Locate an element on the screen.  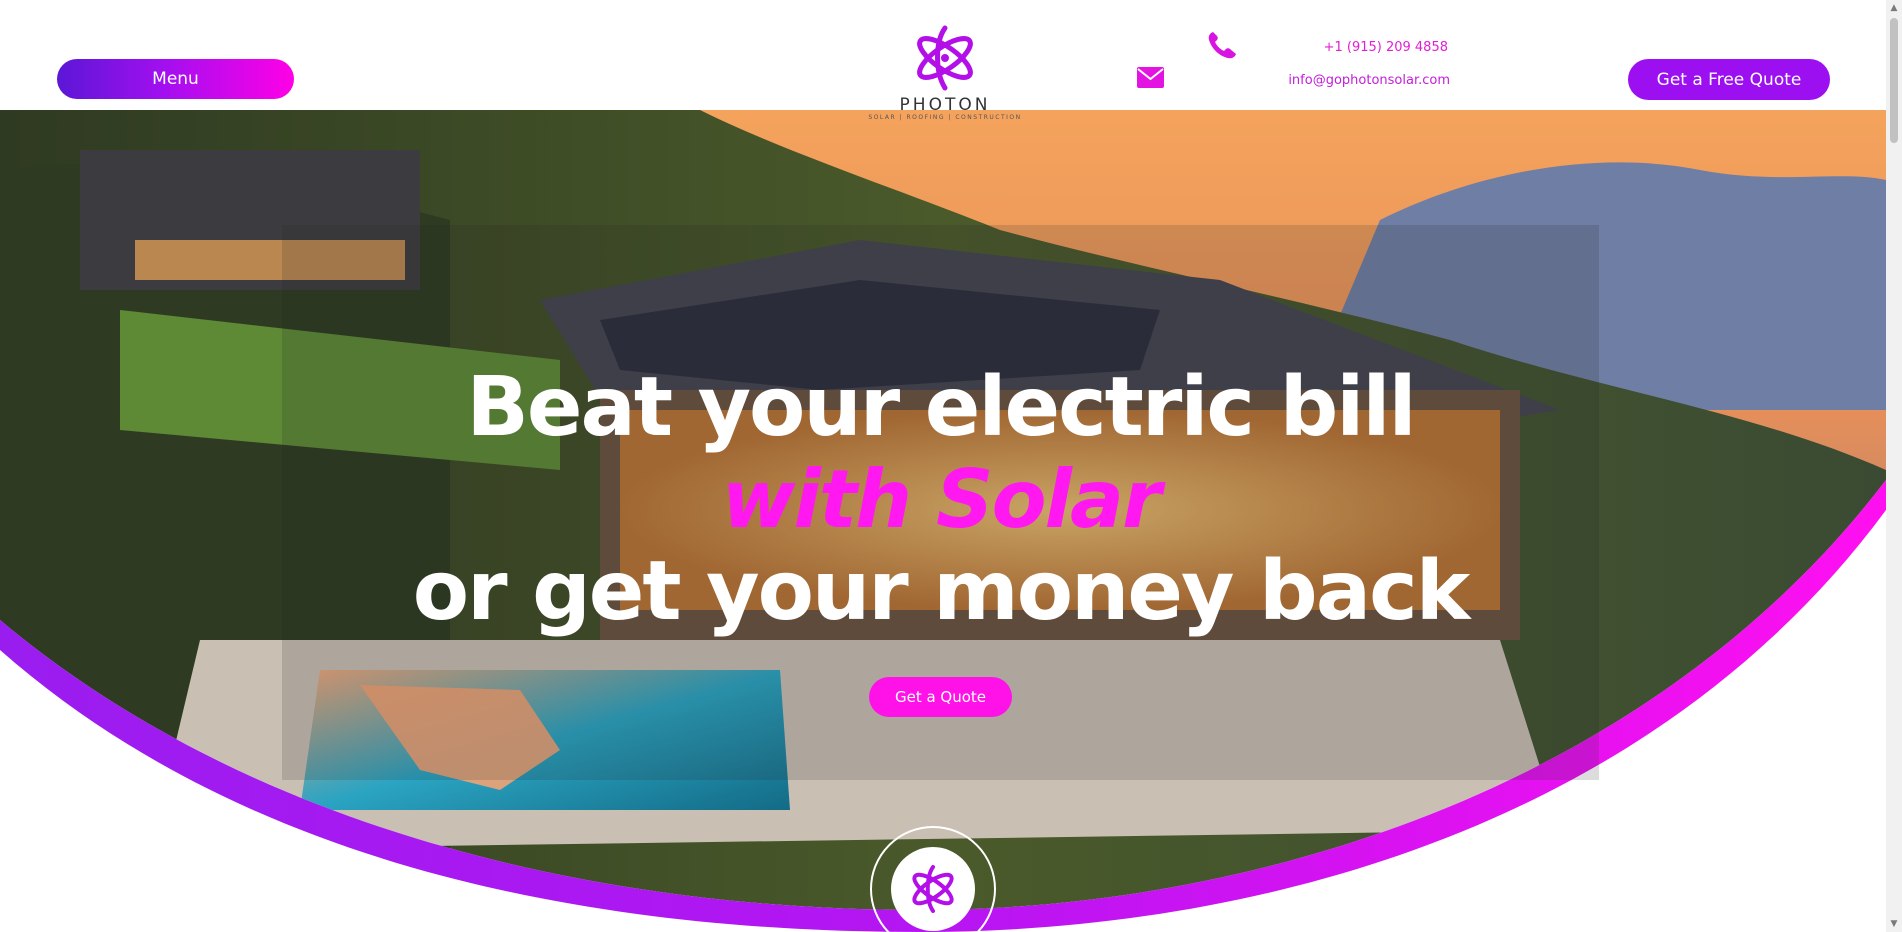
photon-atom-logo-icon is located at coordinates (945, 58).